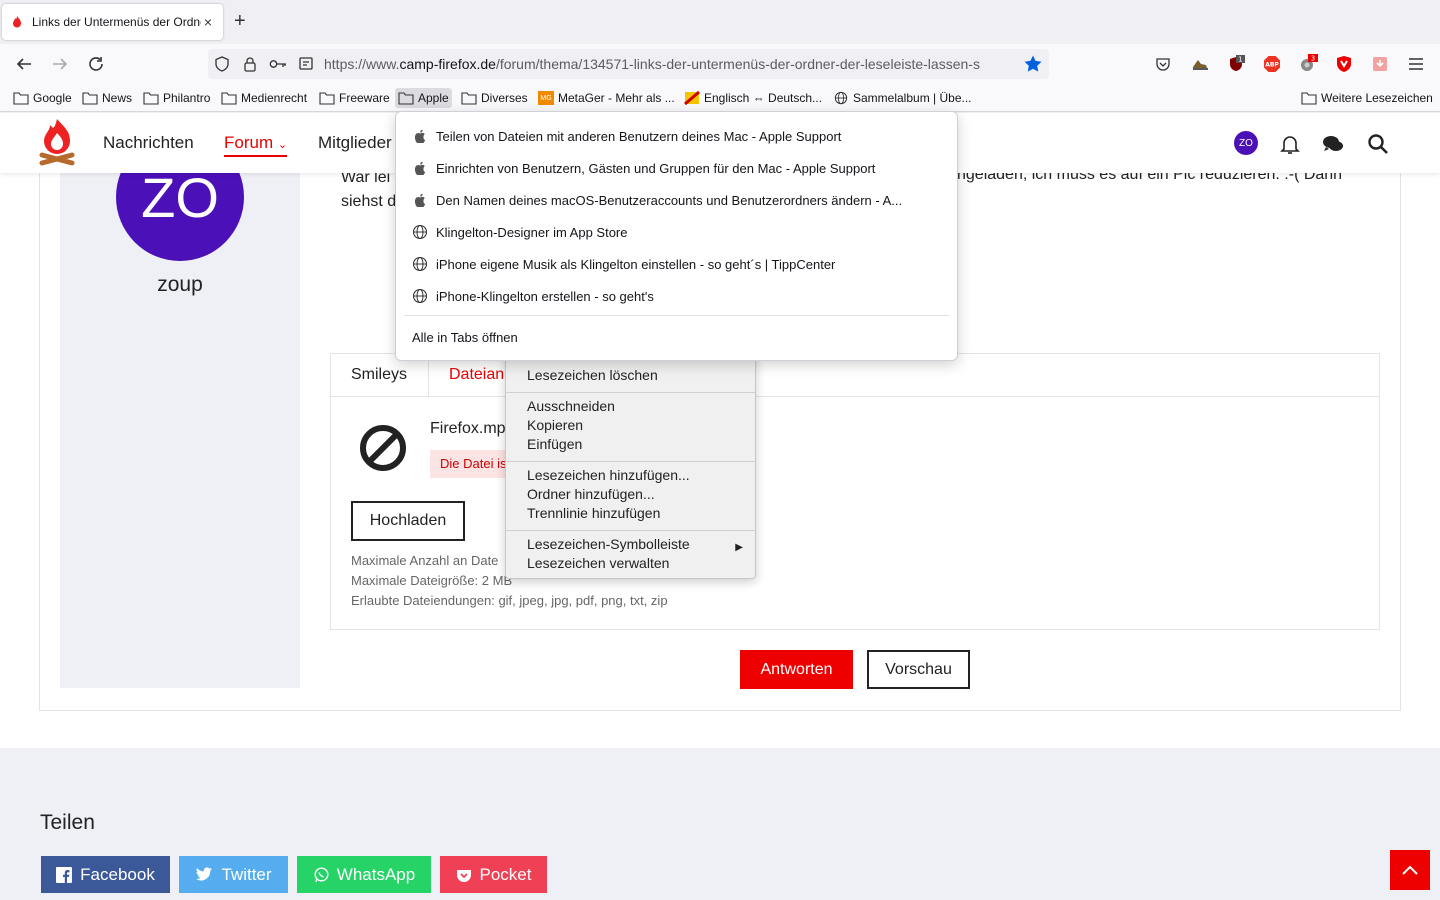  I want to click on bookmark-folder-philantro: Philantro, so click(176, 98).